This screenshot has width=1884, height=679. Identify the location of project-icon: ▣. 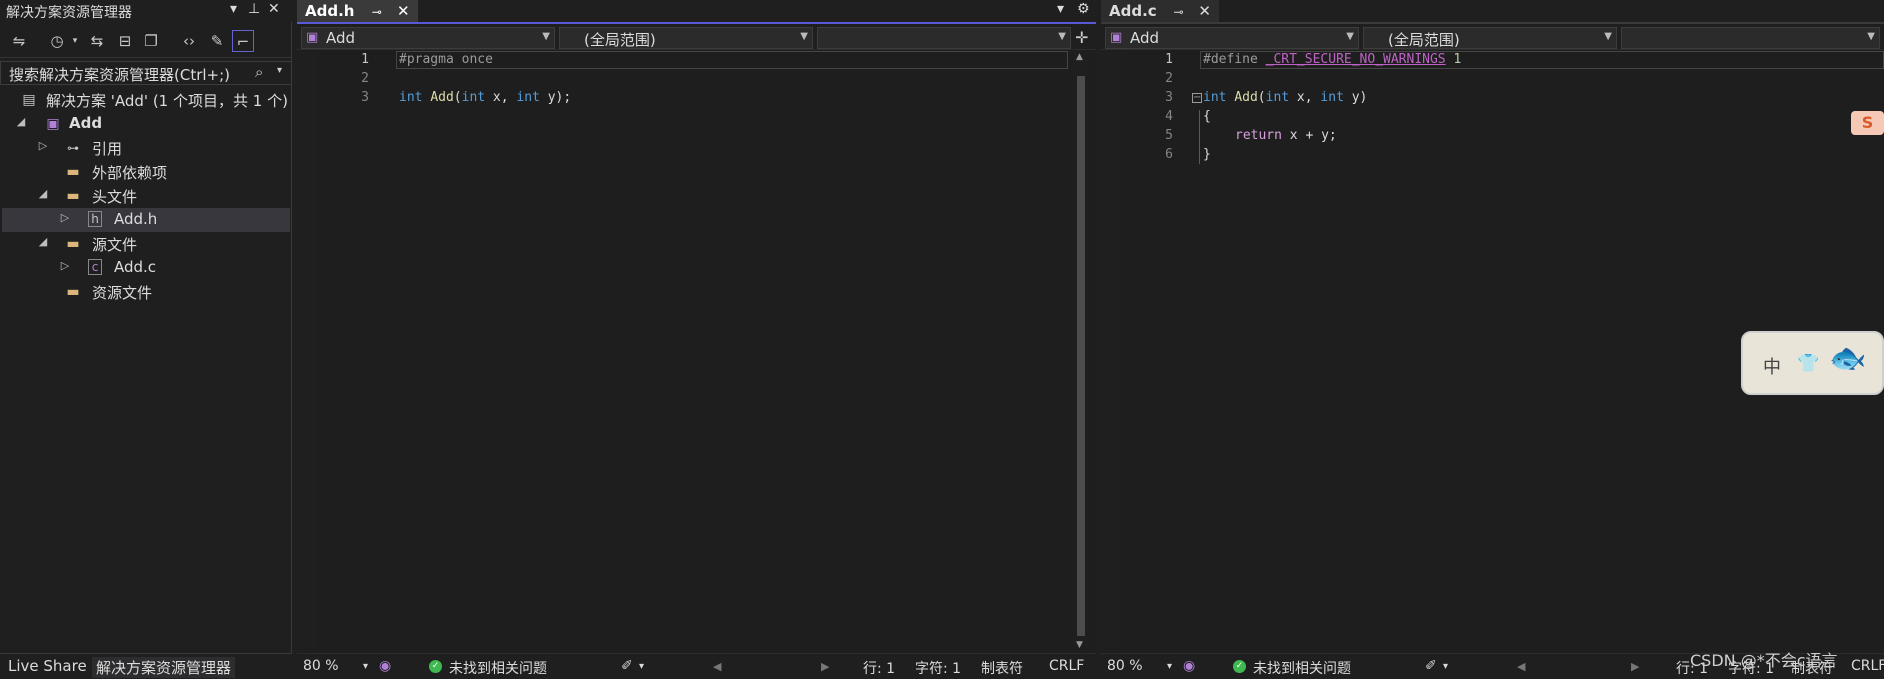
(53, 124).